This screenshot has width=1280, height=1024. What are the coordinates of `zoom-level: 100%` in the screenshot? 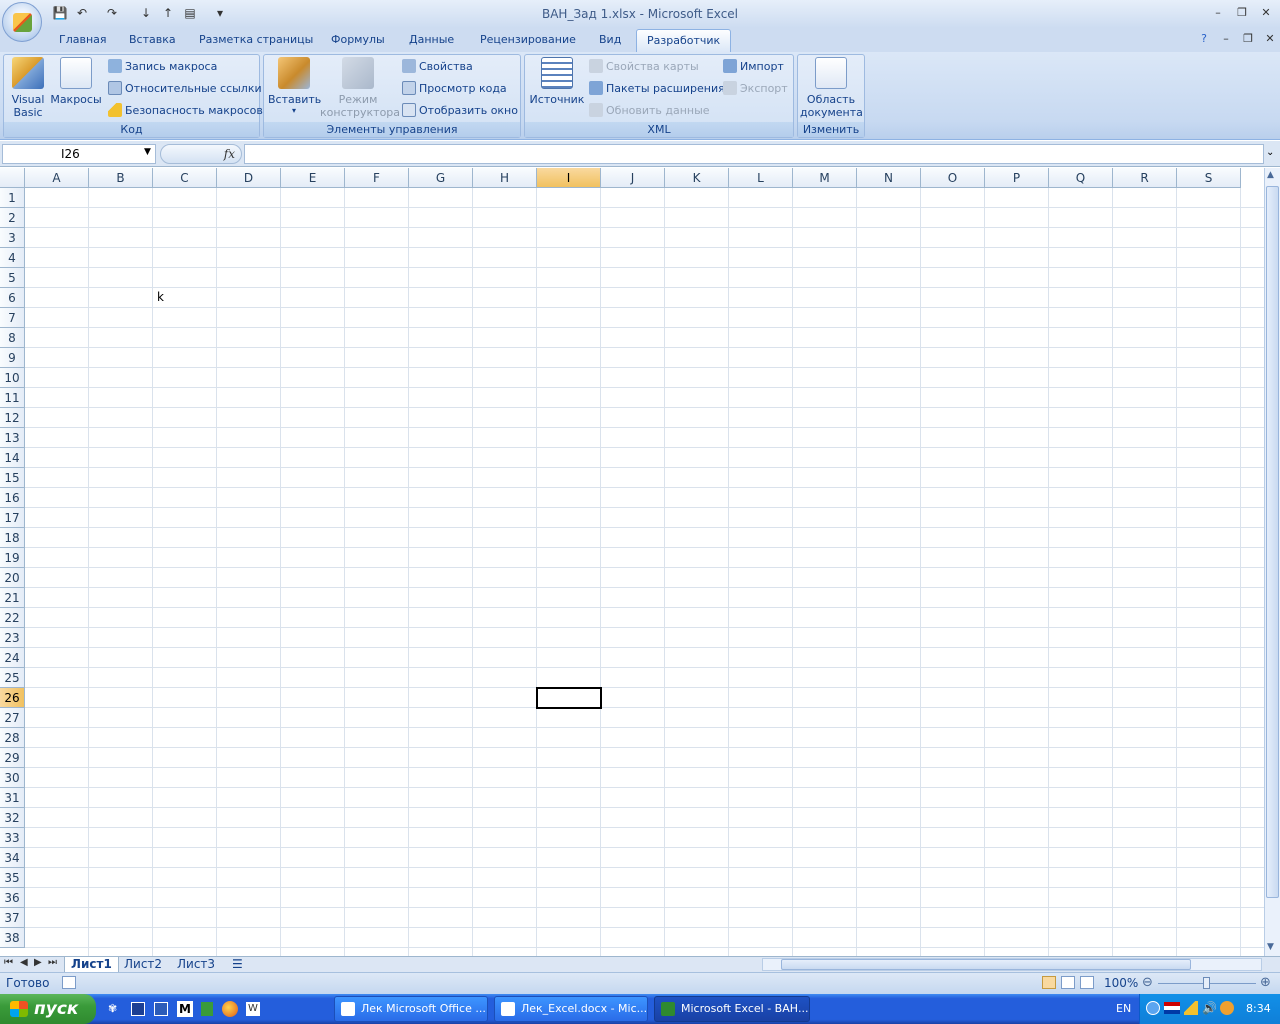 It's located at (1121, 983).